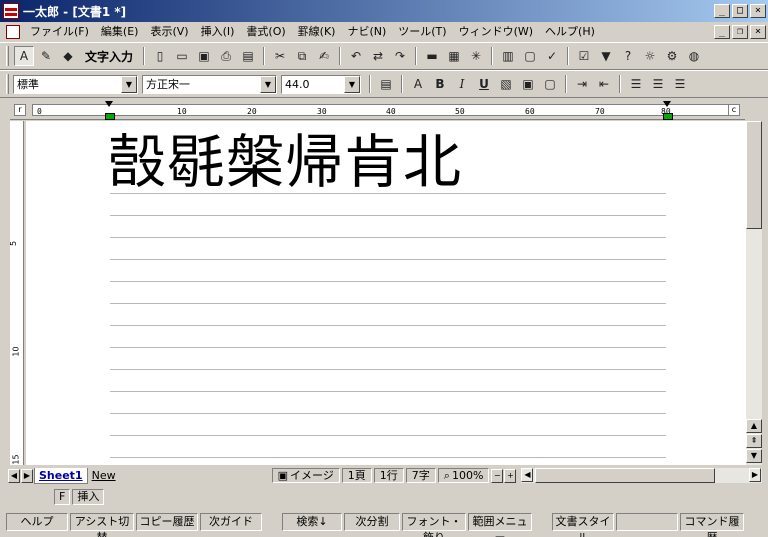  I want to click on doc-restore-button: ❐, so click(740, 32).